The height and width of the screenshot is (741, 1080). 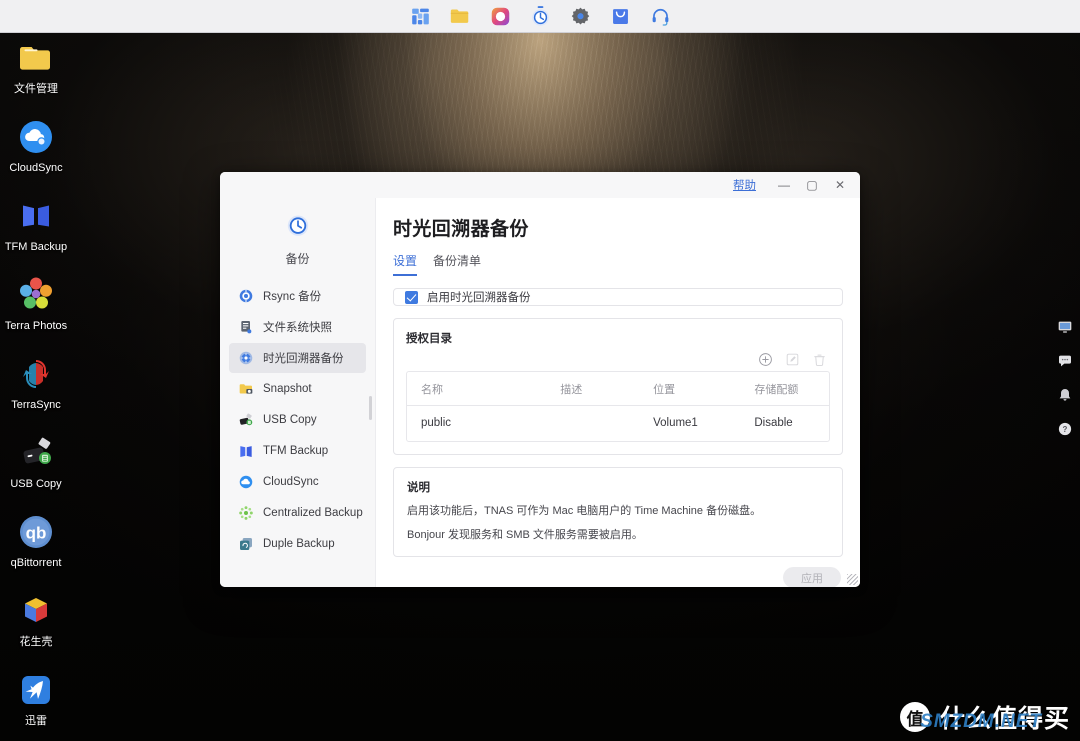 What do you see at coordinates (592, 424) in the screenshot?
I see `cell-desc` at bounding box center [592, 424].